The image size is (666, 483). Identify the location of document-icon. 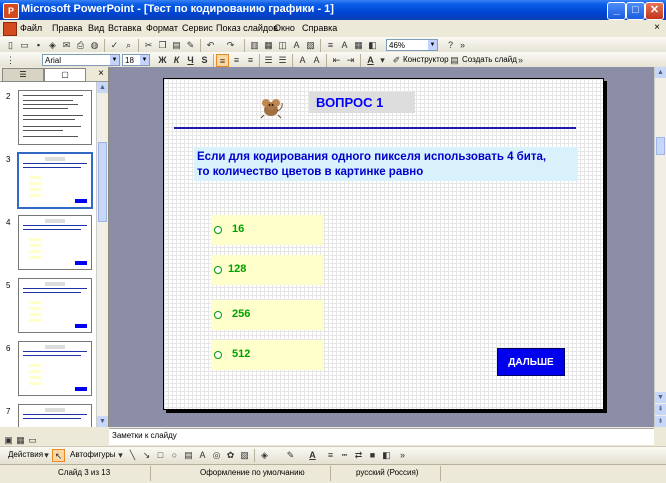
(10, 29).